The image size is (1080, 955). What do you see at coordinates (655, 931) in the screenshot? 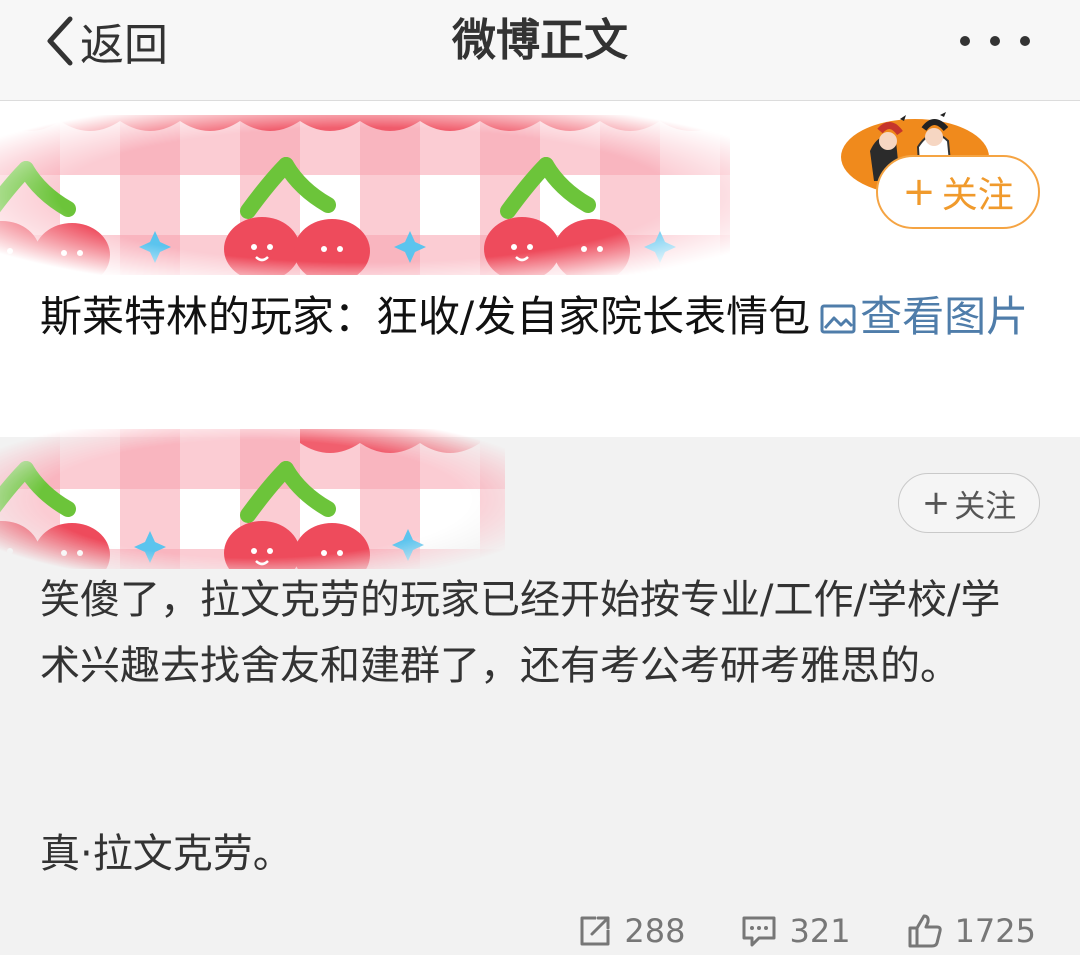
I see `repost-count: 288` at bounding box center [655, 931].